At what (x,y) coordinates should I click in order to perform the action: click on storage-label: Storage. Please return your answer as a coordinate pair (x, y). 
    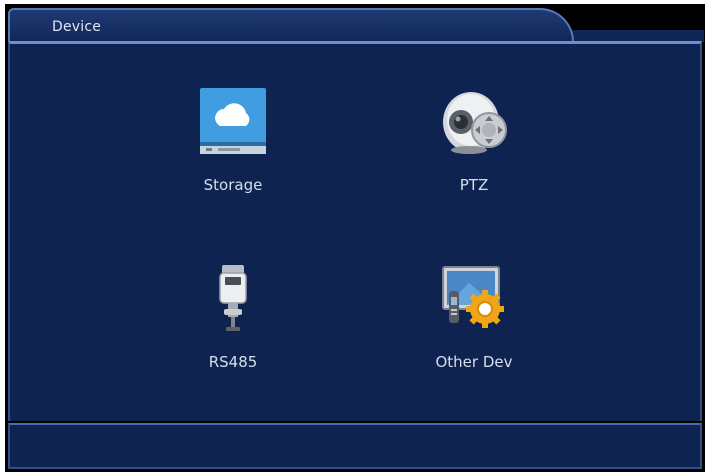
    Looking at the image, I should click on (233, 185).